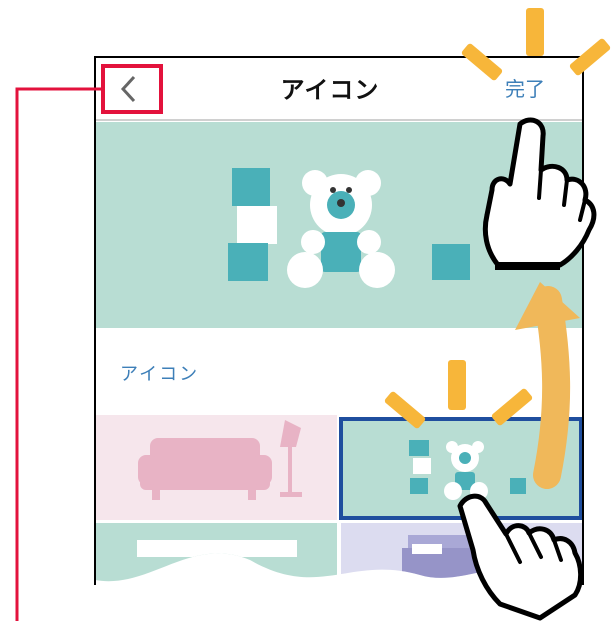  I want to click on icon-option-sofa, so click(216, 467).